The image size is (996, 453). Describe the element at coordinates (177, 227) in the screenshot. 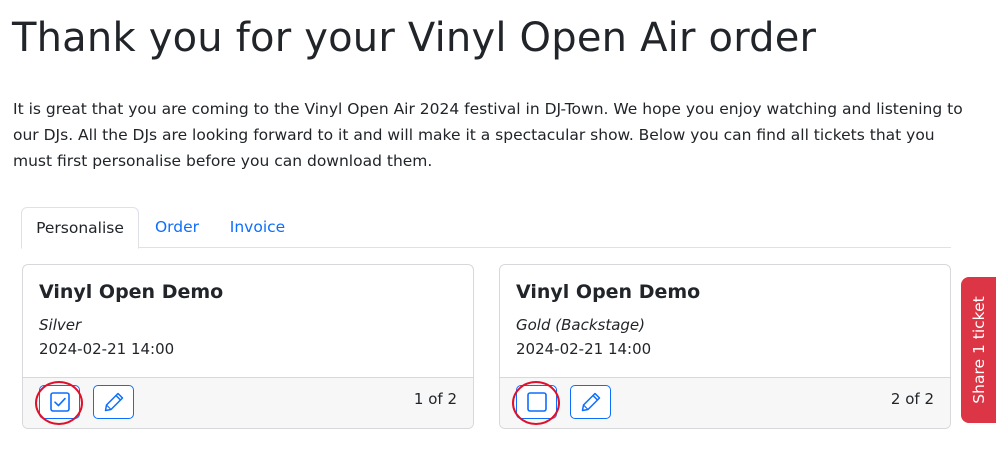

I see `tab-order: Order` at that location.